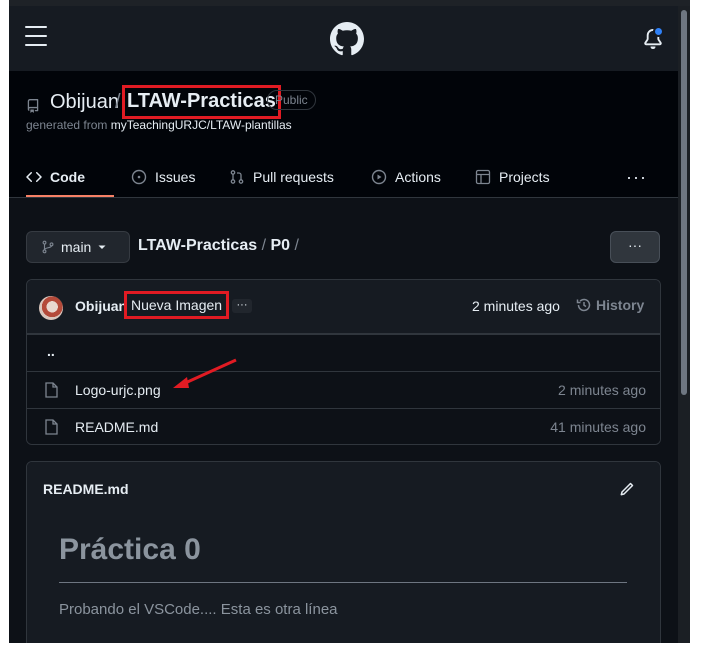 The width and height of the screenshot is (702, 654). I want to click on active-tab-indicator, so click(70, 196).